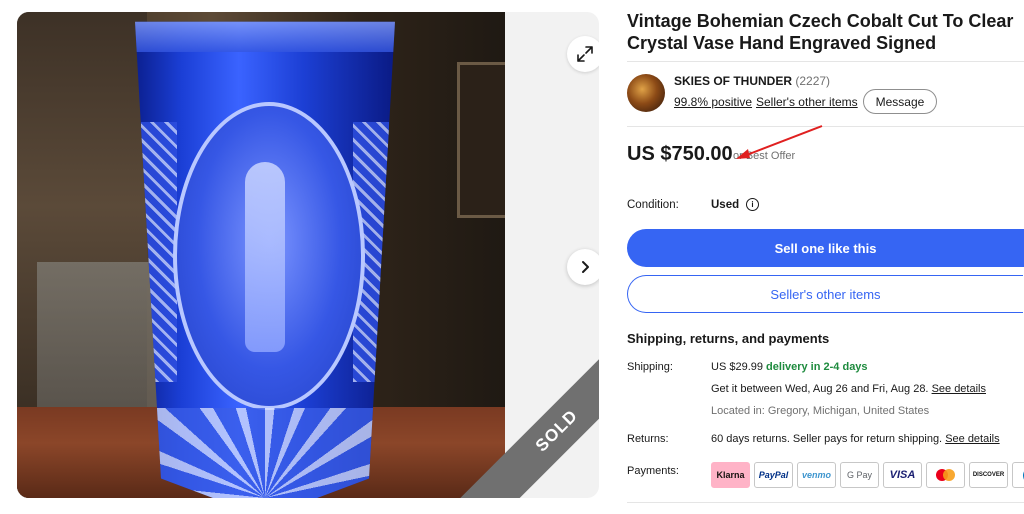  Describe the element at coordinates (949, 475) in the screenshot. I see `mastercard-circle-yellow` at that location.